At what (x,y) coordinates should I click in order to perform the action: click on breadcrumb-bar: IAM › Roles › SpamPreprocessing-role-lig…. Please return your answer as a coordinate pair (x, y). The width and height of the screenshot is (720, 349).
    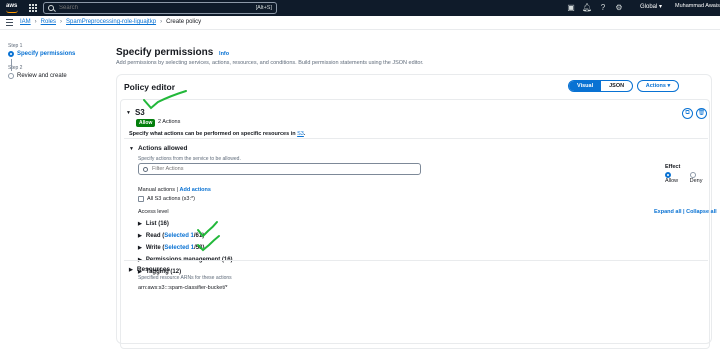
    Looking at the image, I should click on (360, 23).